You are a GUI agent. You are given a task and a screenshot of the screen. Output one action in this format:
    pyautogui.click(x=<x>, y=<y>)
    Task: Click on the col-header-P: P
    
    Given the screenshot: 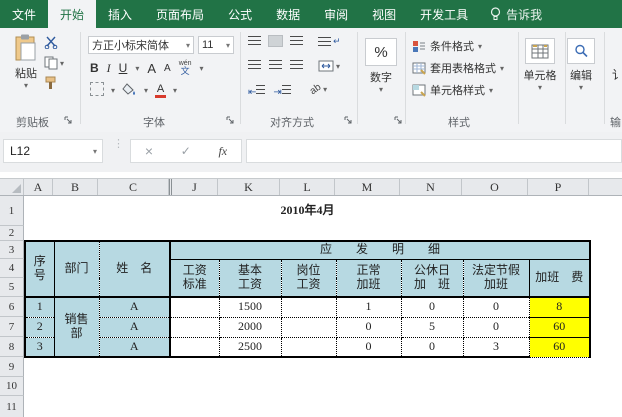 What is the action you would take?
    pyautogui.click(x=558, y=187)
    